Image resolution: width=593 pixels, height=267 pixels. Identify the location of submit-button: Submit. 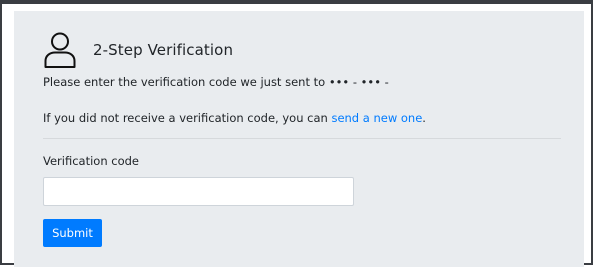
(72, 233).